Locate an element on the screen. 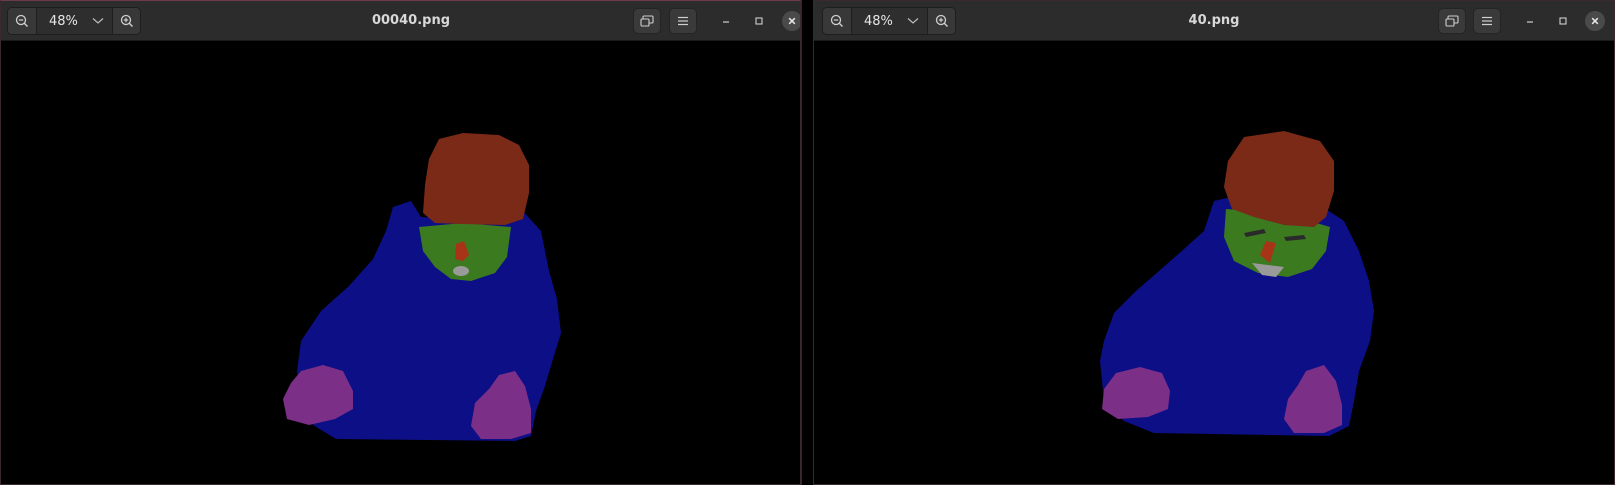  window-title: 00040.png is located at coordinates (411, 20).